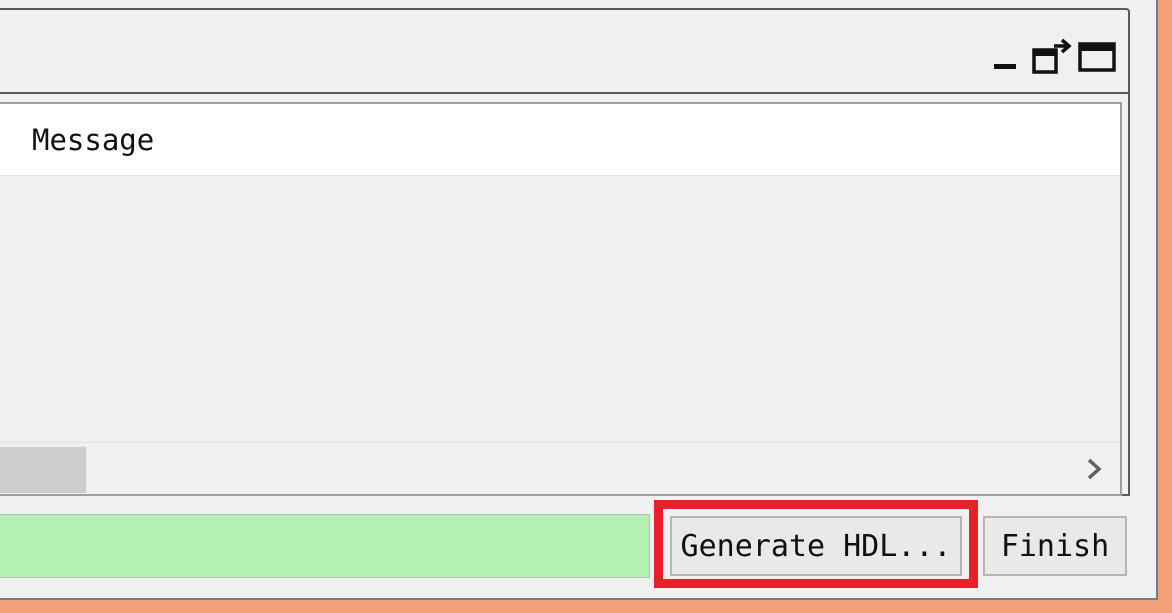 The width and height of the screenshot is (1172, 613). I want to click on panel-controls, so click(1051, 57).